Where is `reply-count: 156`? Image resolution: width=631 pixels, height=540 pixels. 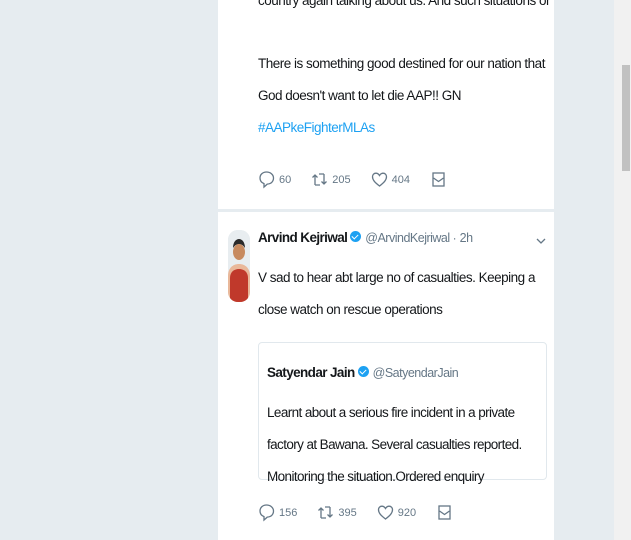
reply-count: 156 is located at coordinates (288, 512).